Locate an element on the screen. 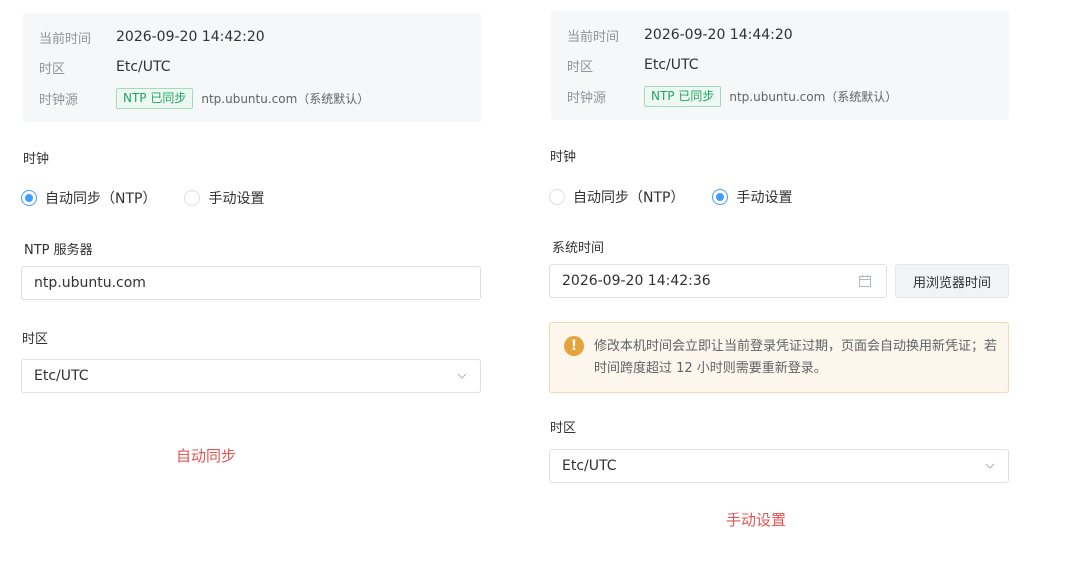 The image size is (1067, 576). current-time-row: 当前时间 2026-09-20 14:42:20 is located at coordinates (152, 37).